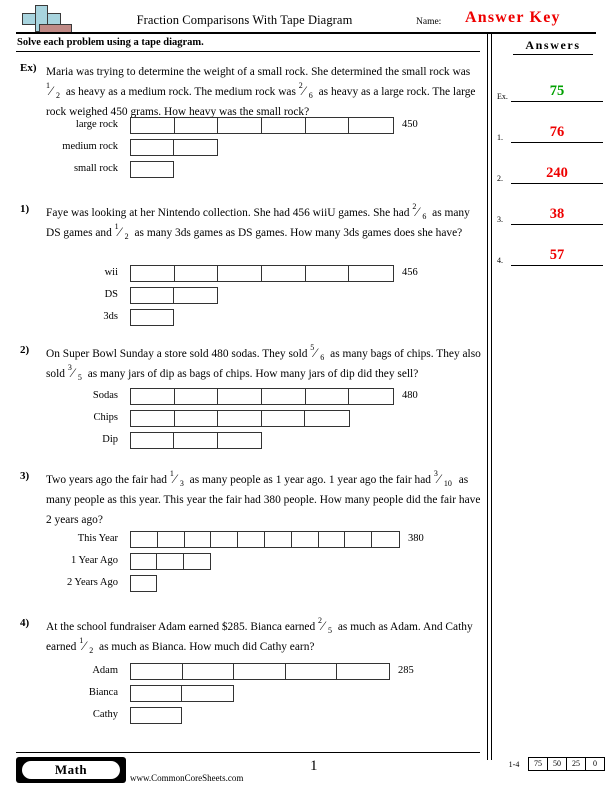  What do you see at coordinates (551, 208) in the screenshot?
I see `answer-row: 3. 38` at bounding box center [551, 208].